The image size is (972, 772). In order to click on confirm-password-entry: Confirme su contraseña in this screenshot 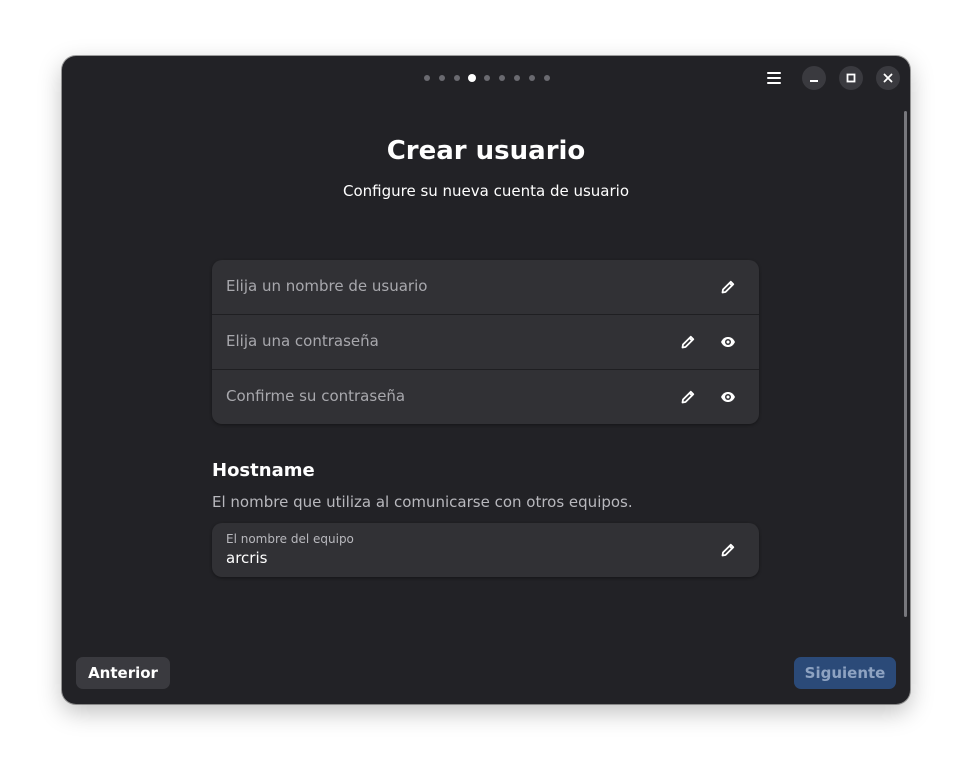, I will do `click(485, 397)`.